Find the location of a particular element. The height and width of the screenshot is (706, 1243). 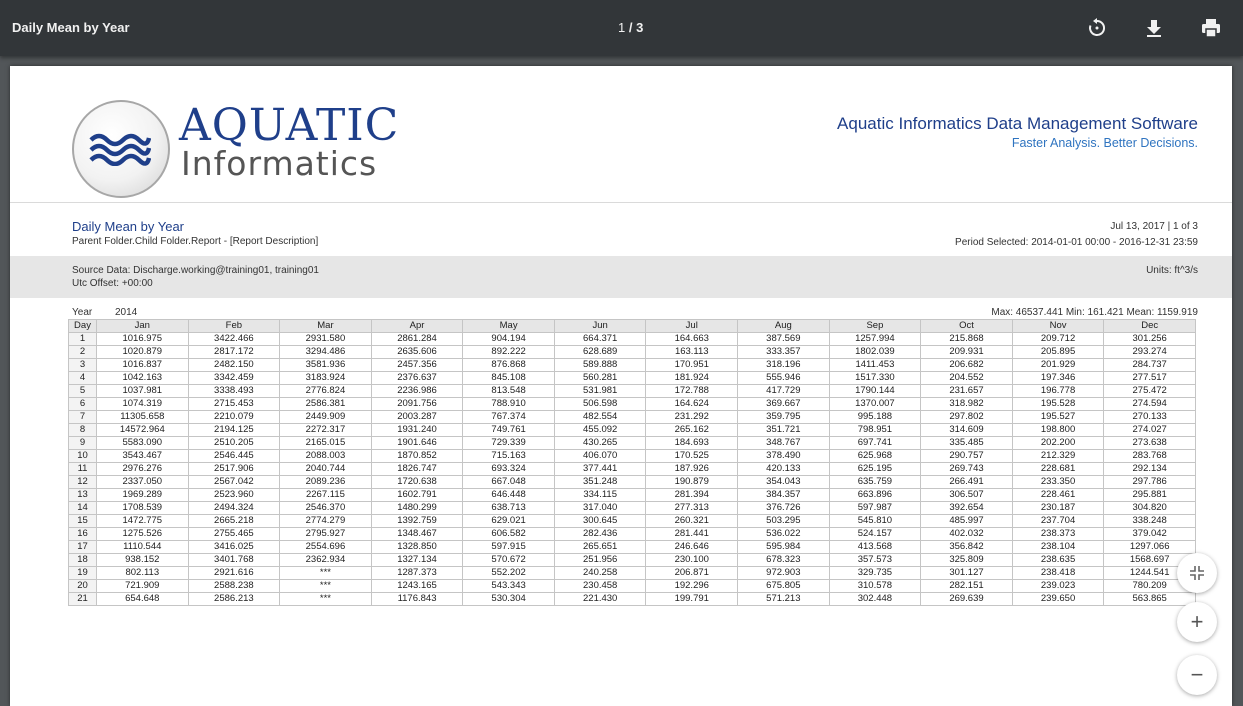

zoom-out-button: − is located at coordinates (1197, 675).